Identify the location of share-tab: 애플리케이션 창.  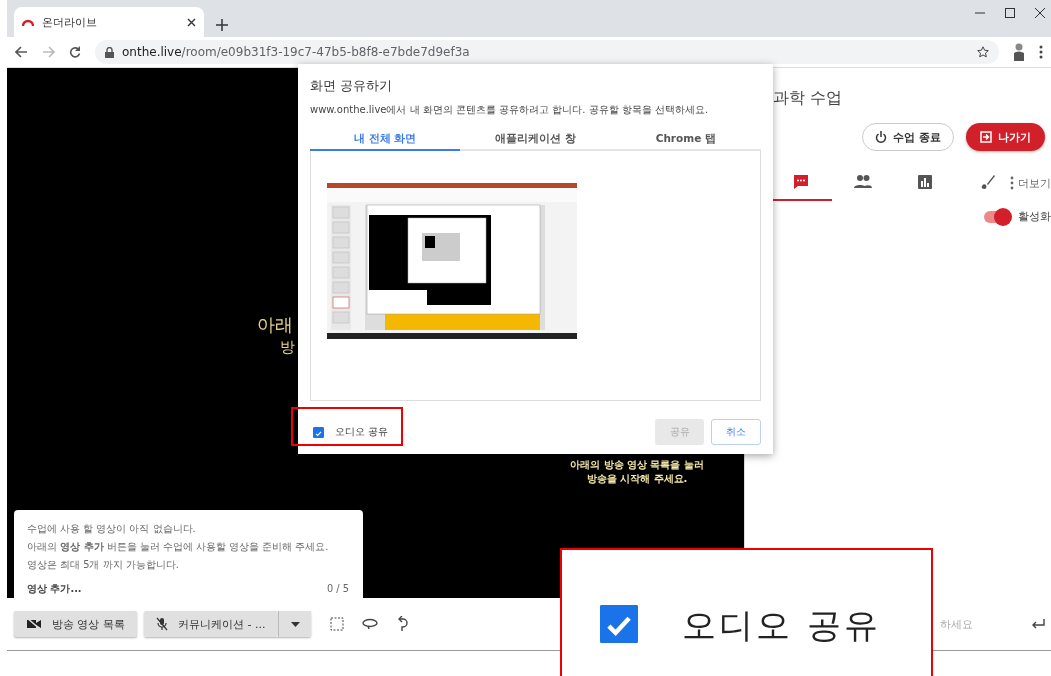
(535, 140).